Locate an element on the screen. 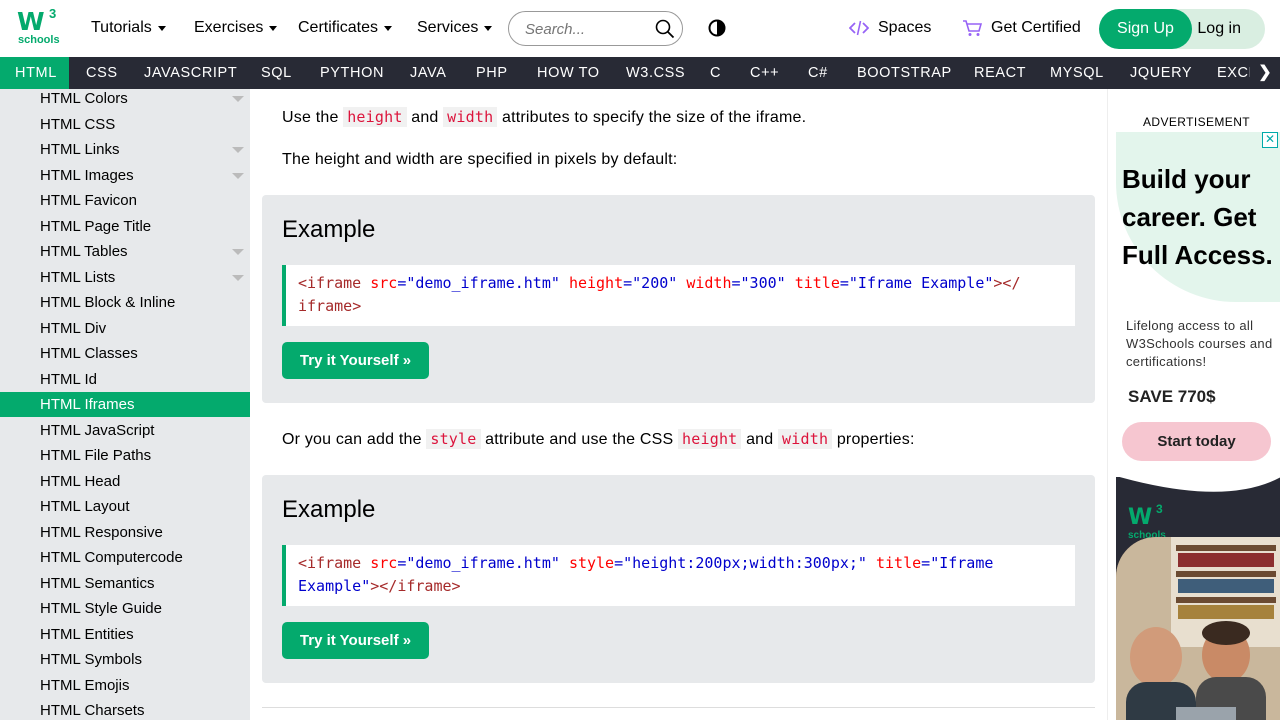  get-certified-link: Get Certified is located at coordinates (1021, 28).